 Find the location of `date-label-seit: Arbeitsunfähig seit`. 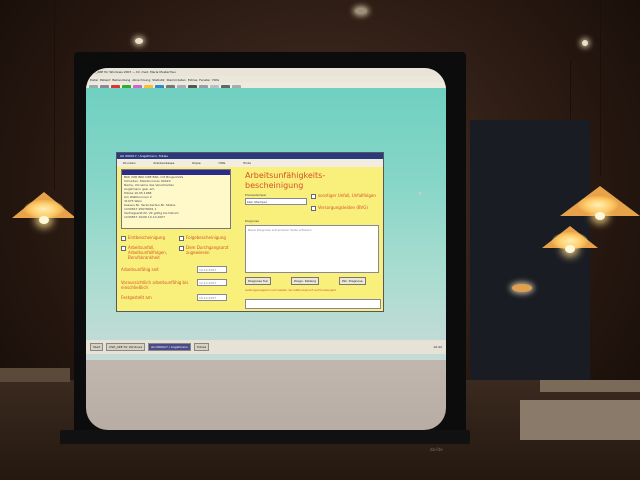

date-label-seit: Arbeitsunfähig seit is located at coordinates (140, 269).